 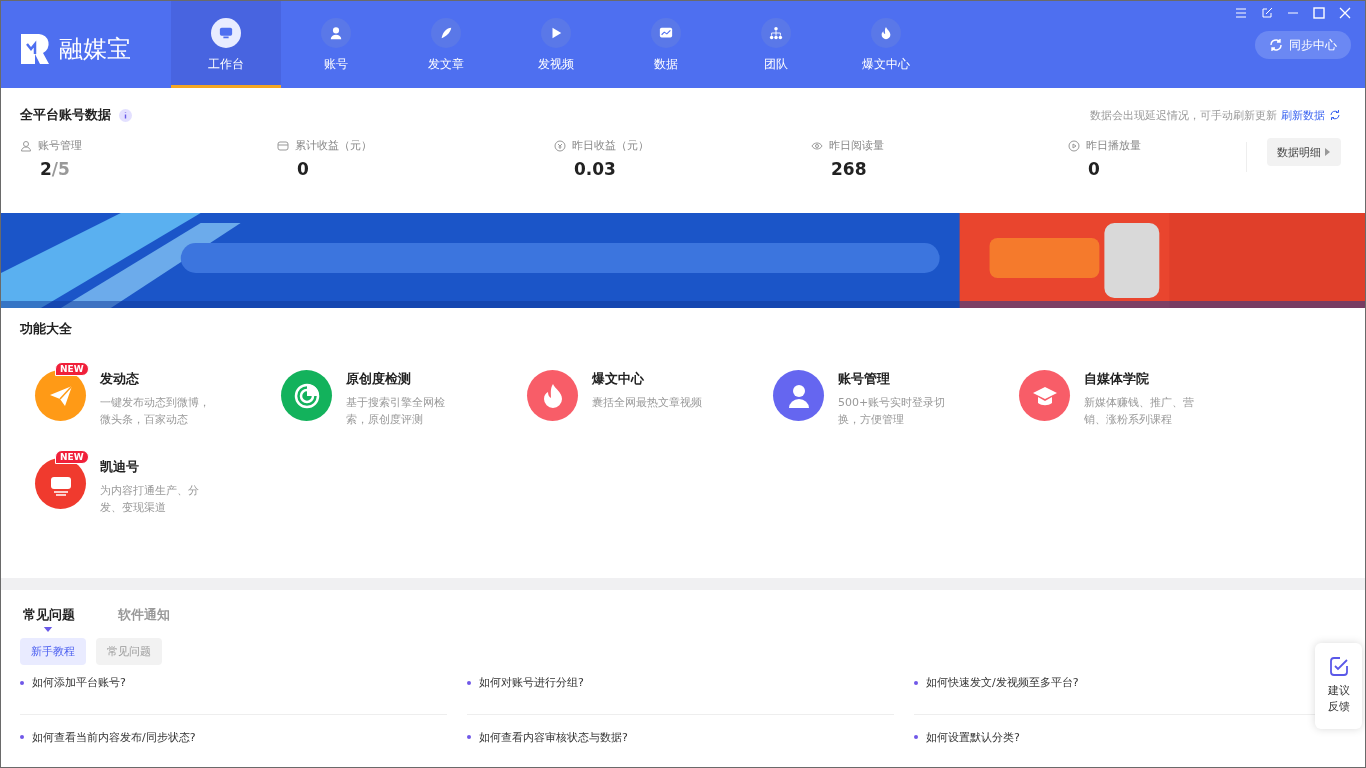 What do you see at coordinates (226, 44) in the screenshot?
I see `nav-tab: 工作台` at bounding box center [226, 44].